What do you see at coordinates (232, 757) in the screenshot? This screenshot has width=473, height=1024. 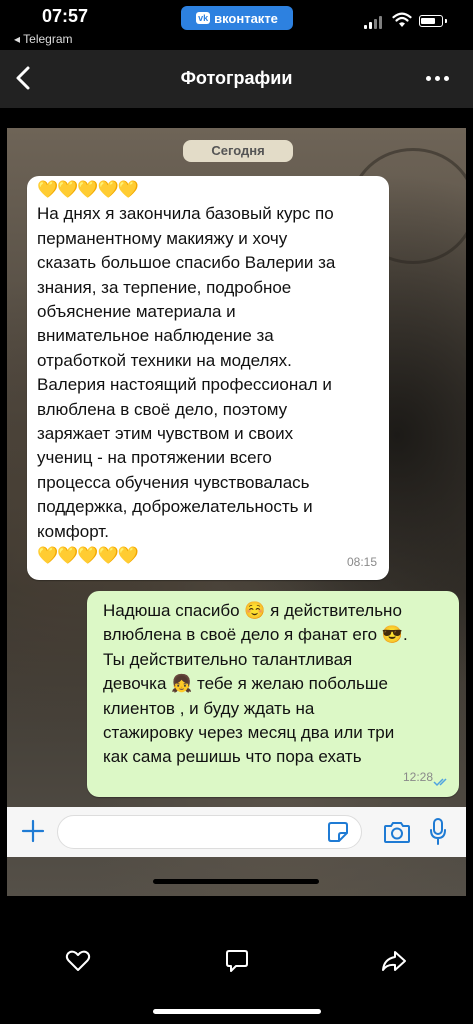 I see `message-line: как сама решишь что пора ехать` at bounding box center [232, 757].